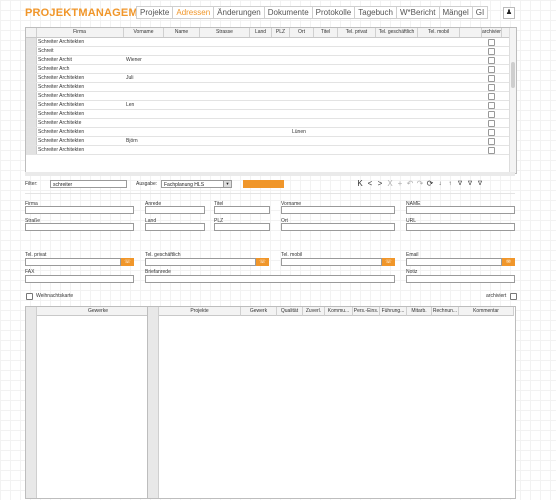  Describe the element at coordinates (338, 227) in the screenshot. I see `ort-field` at that location.